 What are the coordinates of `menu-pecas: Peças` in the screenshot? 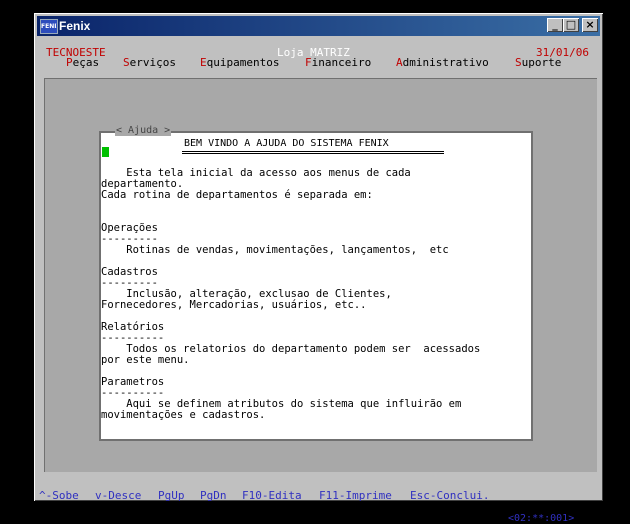 It's located at (82, 63).